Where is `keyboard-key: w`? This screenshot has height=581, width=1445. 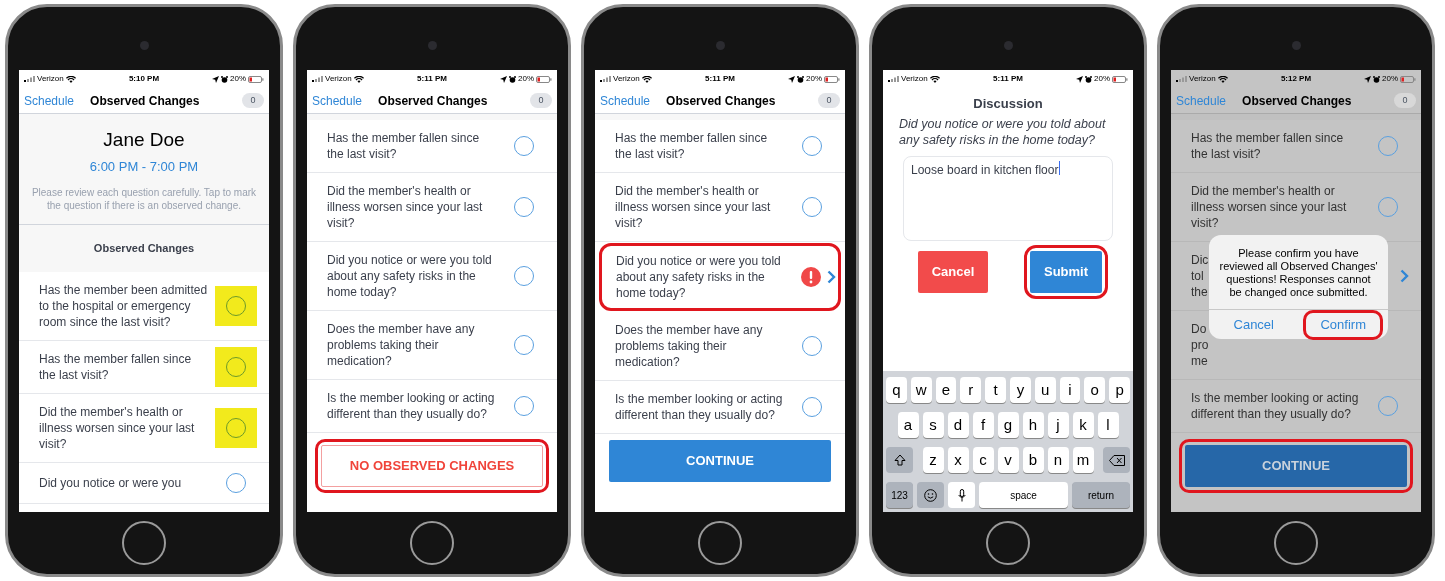 keyboard-key: w is located at coordinates (921, 390).